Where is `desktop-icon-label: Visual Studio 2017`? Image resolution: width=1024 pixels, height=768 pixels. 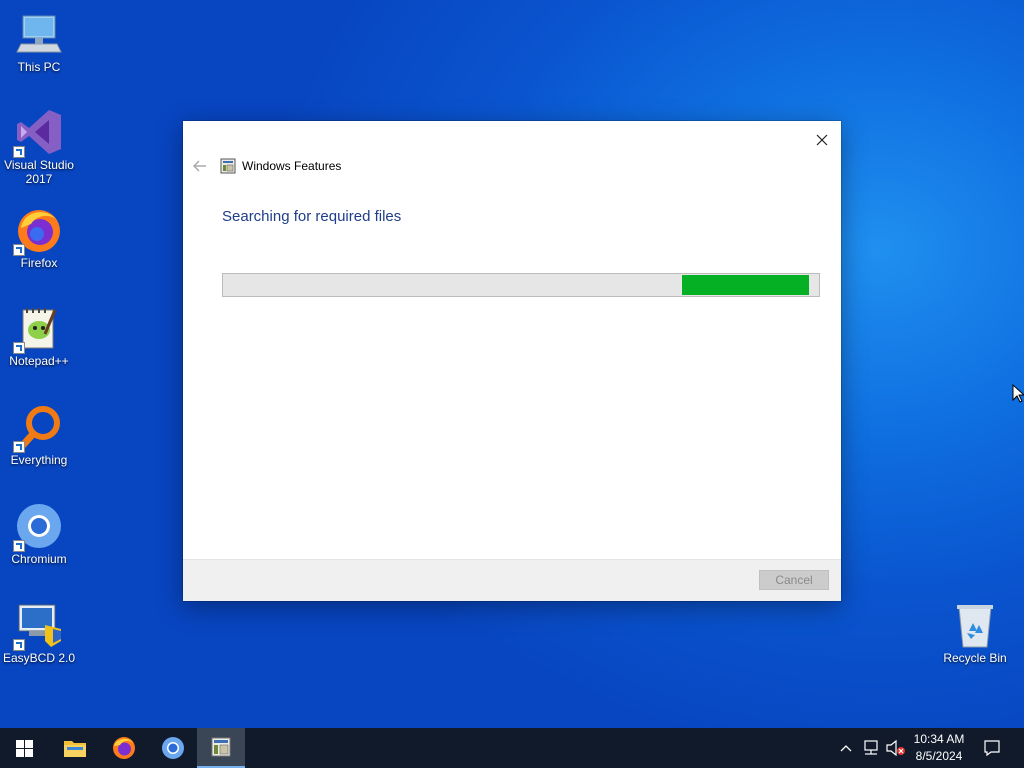
desktop-icon-label: Visual Studio 2017 is located at coordinates (39, 172).